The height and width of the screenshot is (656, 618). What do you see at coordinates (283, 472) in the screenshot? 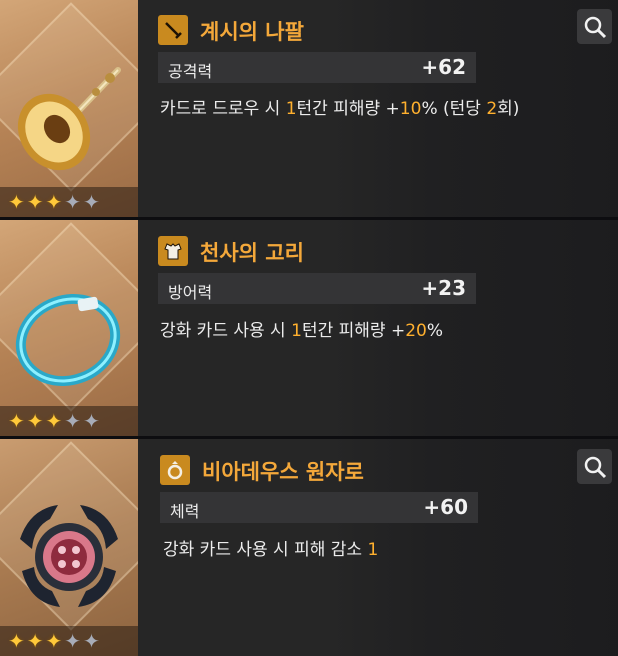
I see `item-title: 비아데우스 원자로` at bounding box center [283, 472].